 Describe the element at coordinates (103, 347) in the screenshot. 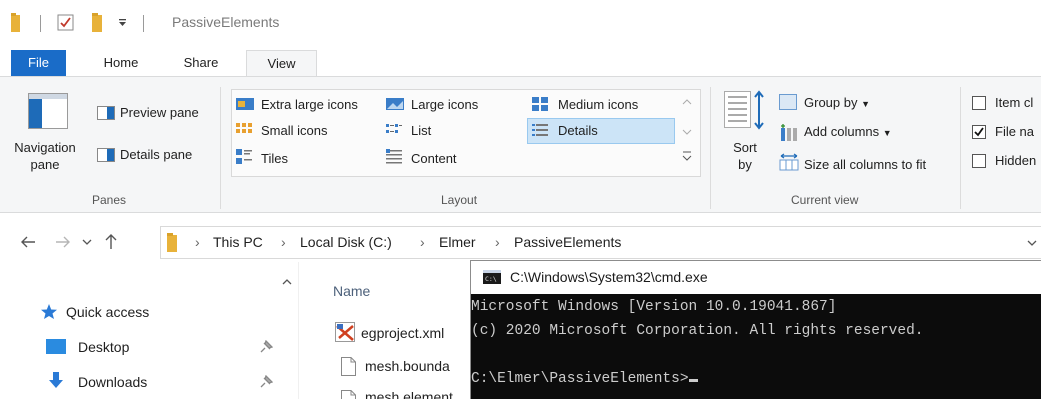

I see `nav-item-desktop: Desktop` at that location.